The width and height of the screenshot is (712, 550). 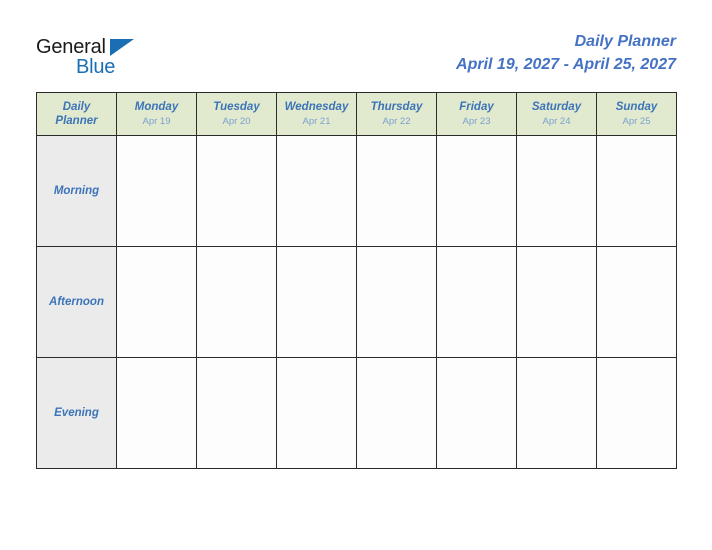 What do you see at coordinates (76, 413) in the screenshot?
I see `row-label-evening: Evening` at bounding box center [76, 413].